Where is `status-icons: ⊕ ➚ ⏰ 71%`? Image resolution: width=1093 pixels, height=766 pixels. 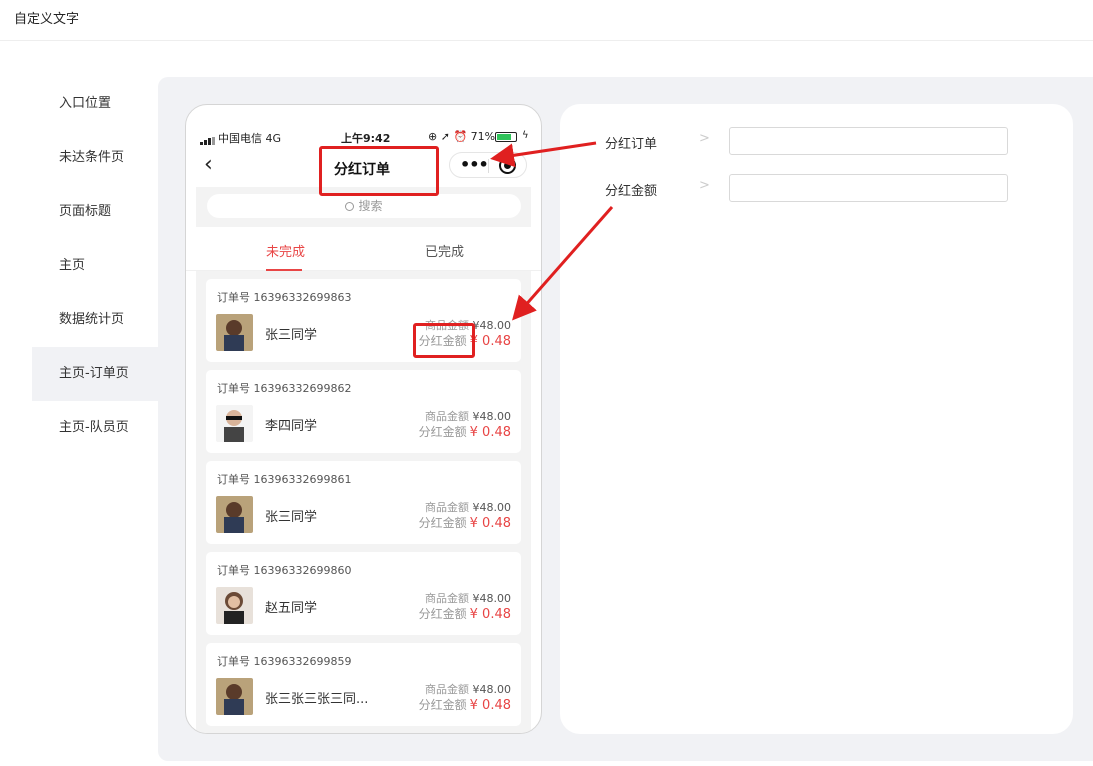
status-icons: ⊕ ➚ ⏰ 71% is located at coordinates (461, 136).